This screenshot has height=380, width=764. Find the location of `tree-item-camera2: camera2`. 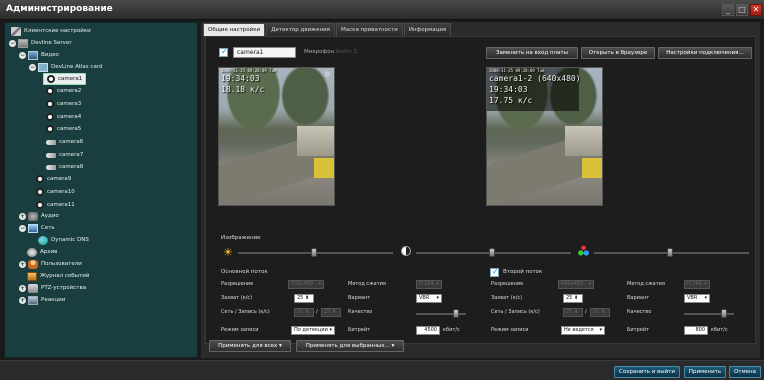

tree-item-camera2: camera2 is located at coordinates (63, 91).